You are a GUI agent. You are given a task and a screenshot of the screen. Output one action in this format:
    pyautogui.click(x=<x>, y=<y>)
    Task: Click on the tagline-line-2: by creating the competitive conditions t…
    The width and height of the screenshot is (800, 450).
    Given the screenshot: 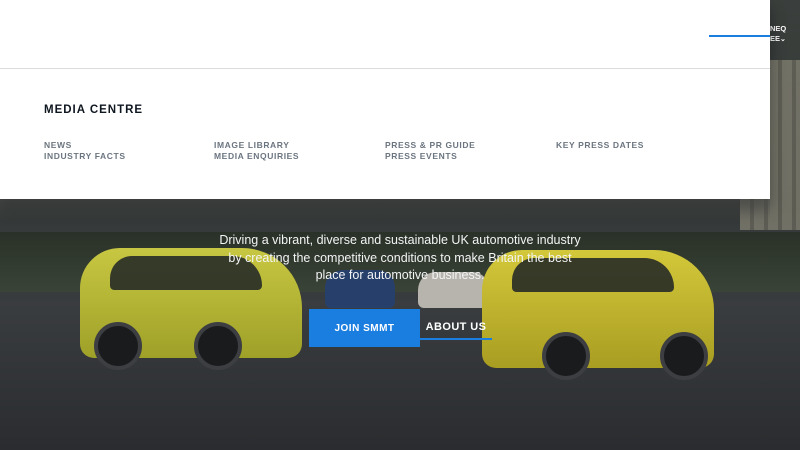 What is the action you would take?
    pyautogui.click(x=400, y=257)
    